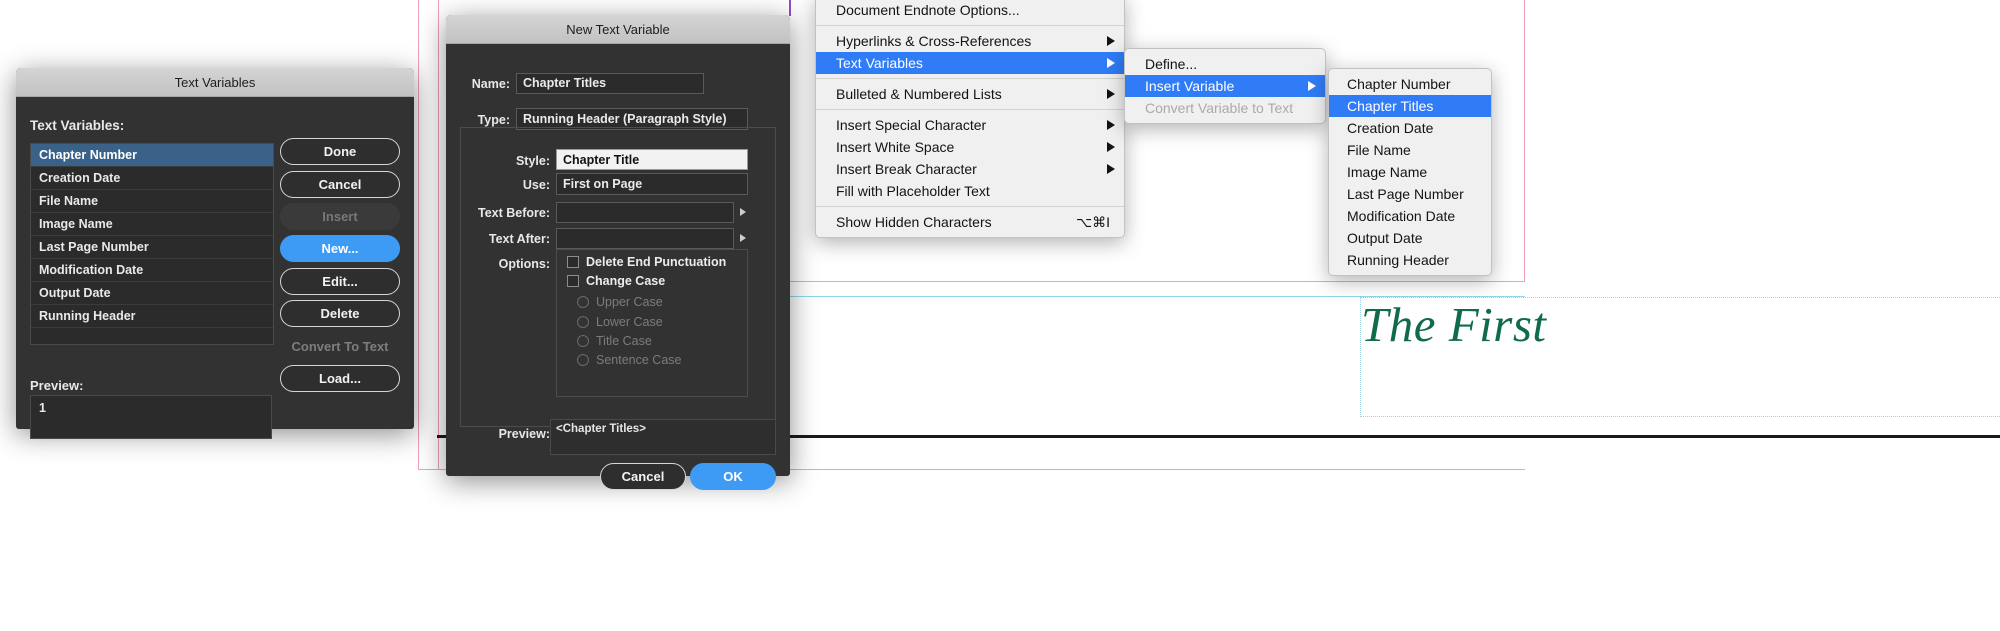 The width and height of the screenshot is (2000, 631). What do you see at coordinates (536, 185) in the screenshot?
I see `use-label: Use:` at bounding box center [536, 185].